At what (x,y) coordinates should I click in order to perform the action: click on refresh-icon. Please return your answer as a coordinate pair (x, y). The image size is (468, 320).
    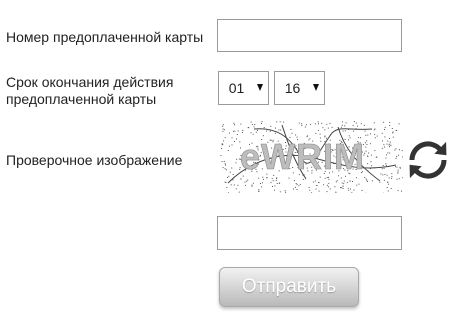
    Looking at the image, I should click on (428, 160).